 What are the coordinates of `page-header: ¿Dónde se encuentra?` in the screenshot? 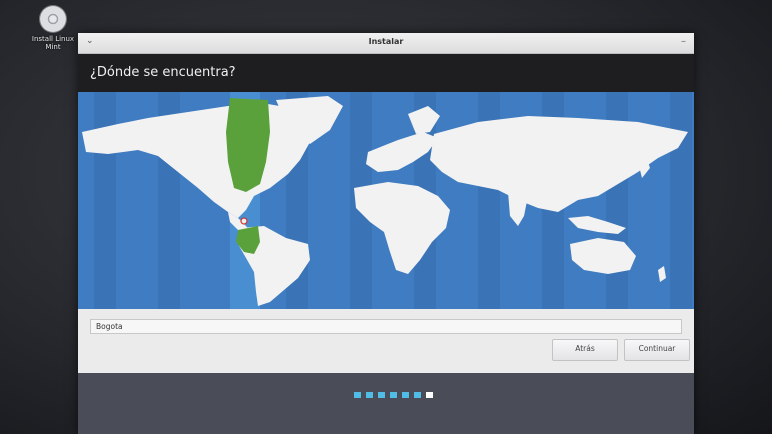 It's located at (386, 73).